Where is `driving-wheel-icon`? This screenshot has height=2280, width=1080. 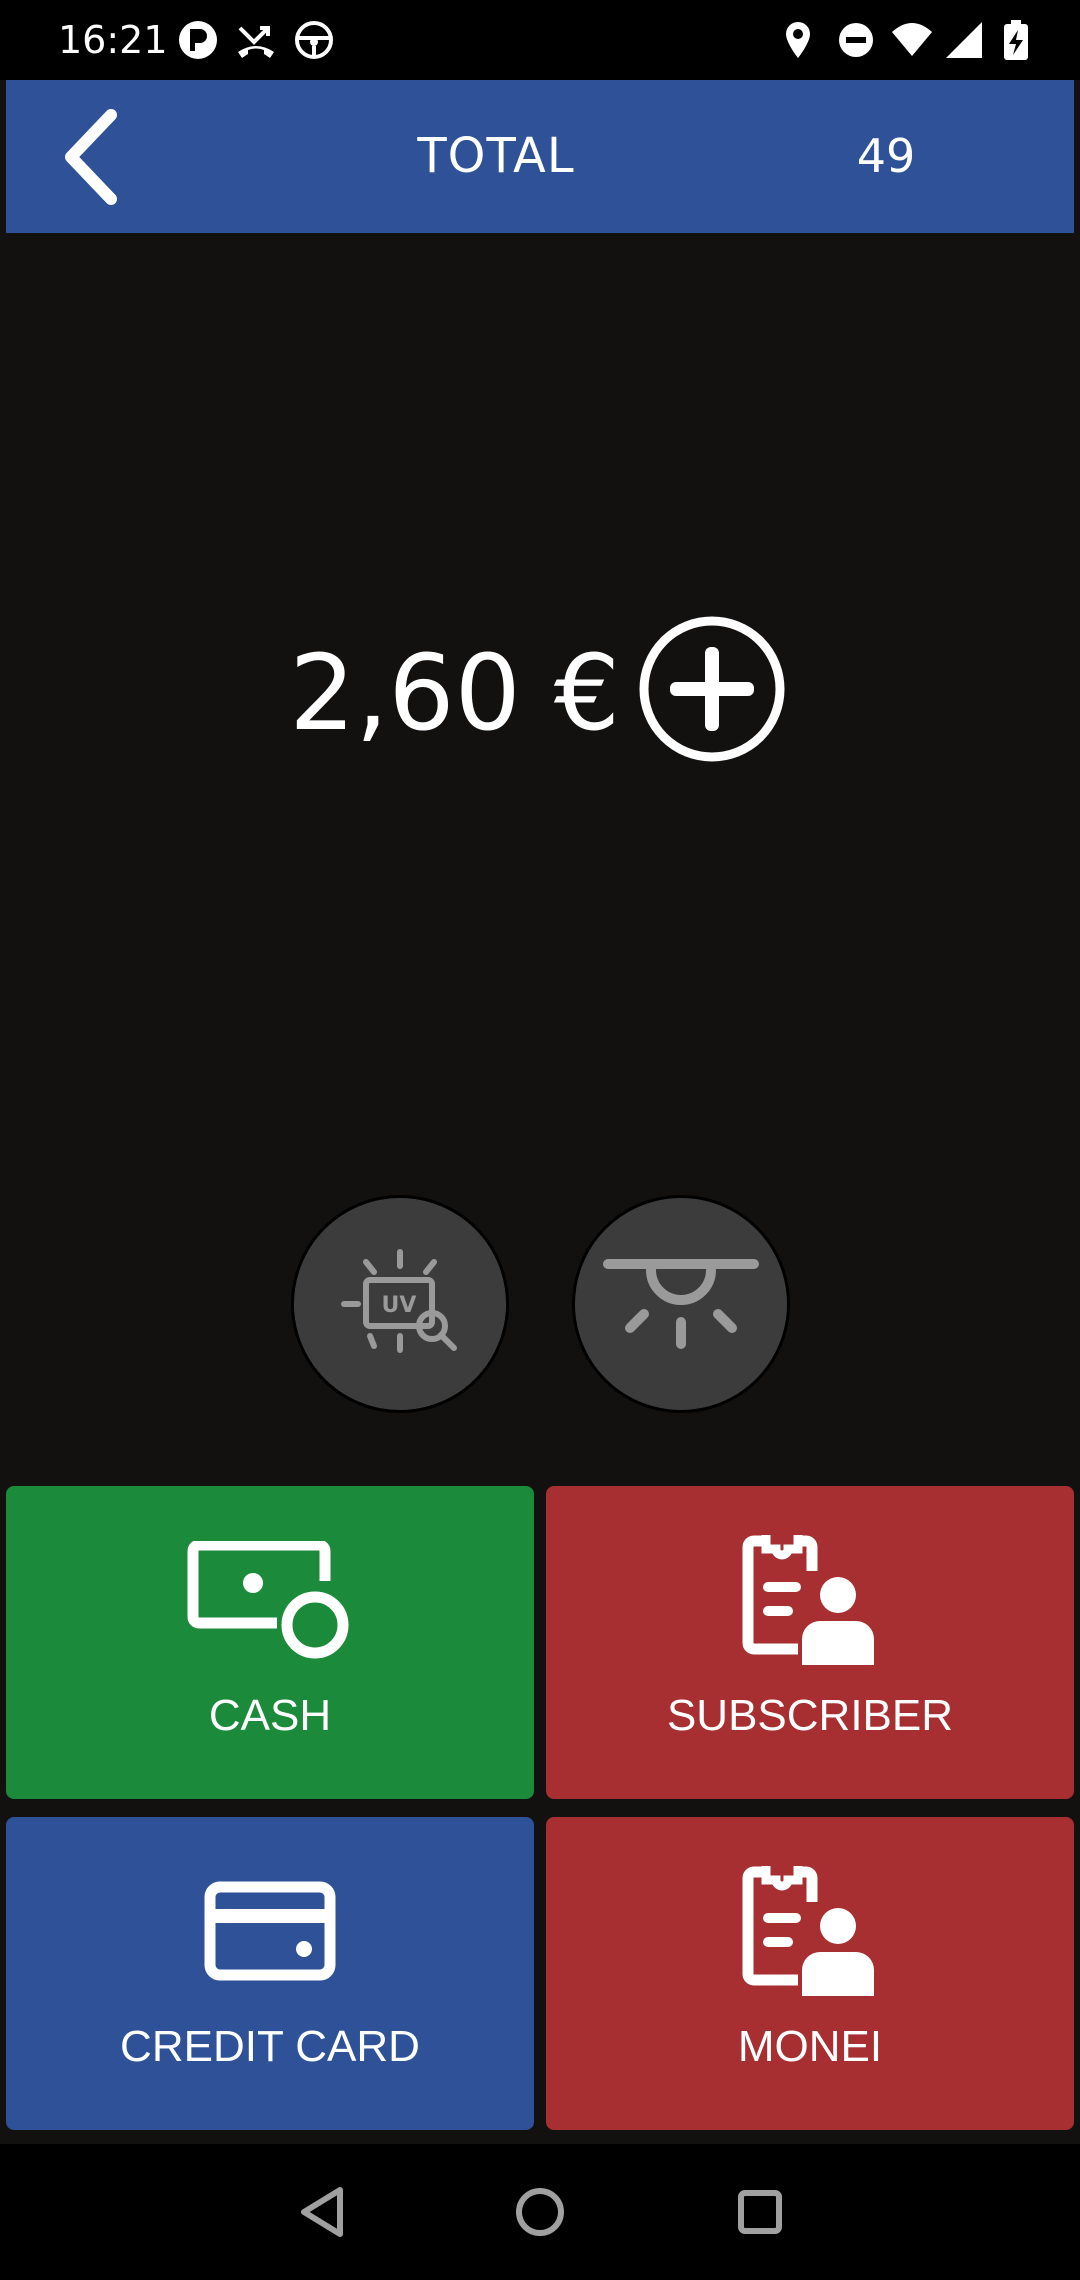 driving-wheel-icon is located at coordinates (314, 40).